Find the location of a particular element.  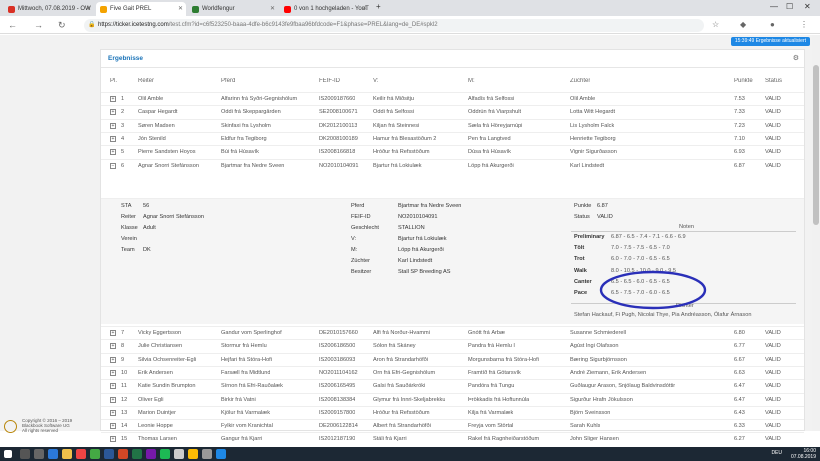

cell-pl: 10 is located at coordinates (124, 372).